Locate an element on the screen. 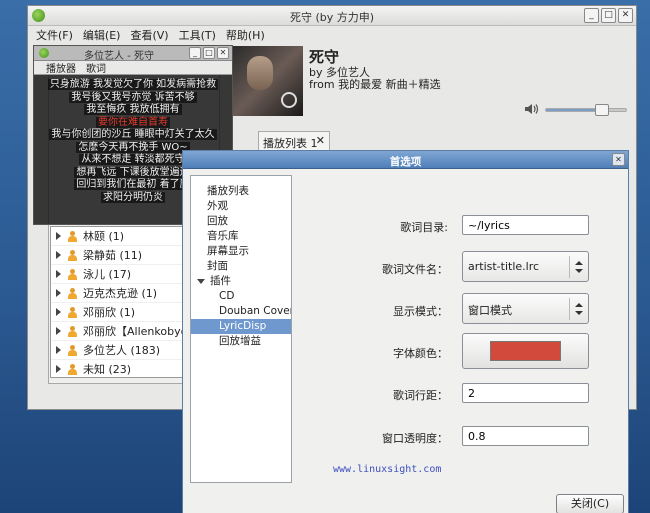 Image resolution: width=650 pixels, height=513 pixels. volume-slider is located at coordinates (586, 110).